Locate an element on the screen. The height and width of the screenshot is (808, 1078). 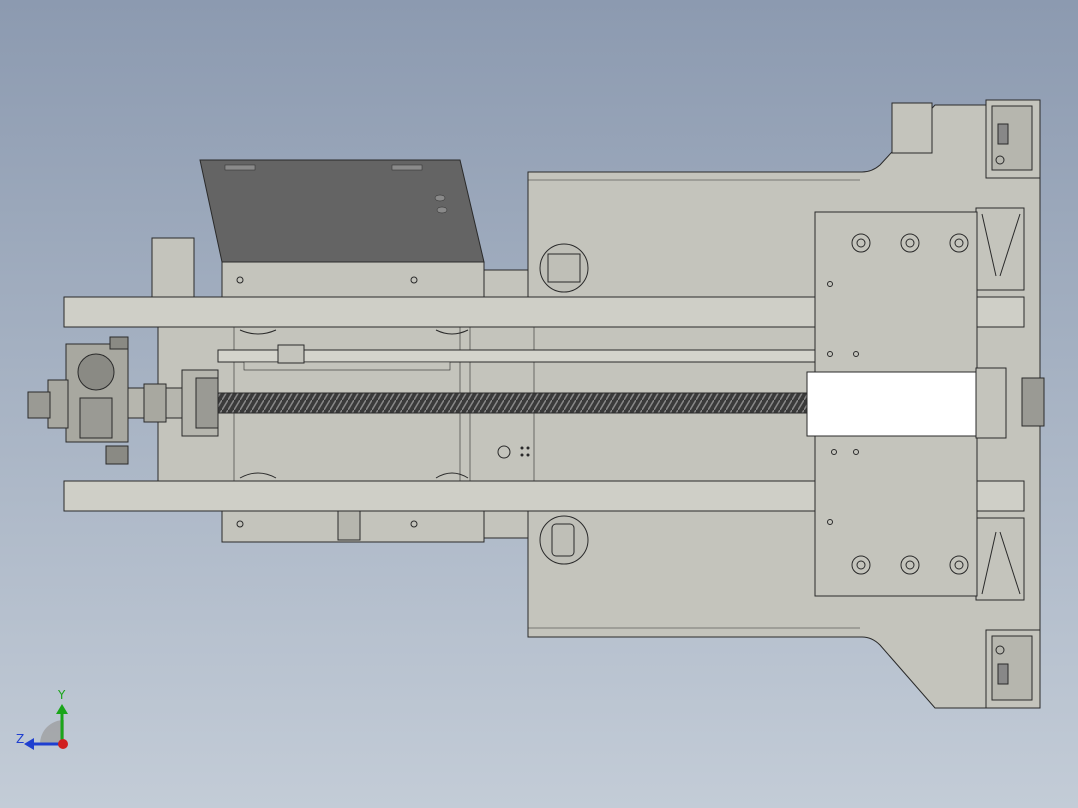
ball-screw is located at coordinates (511, 403).